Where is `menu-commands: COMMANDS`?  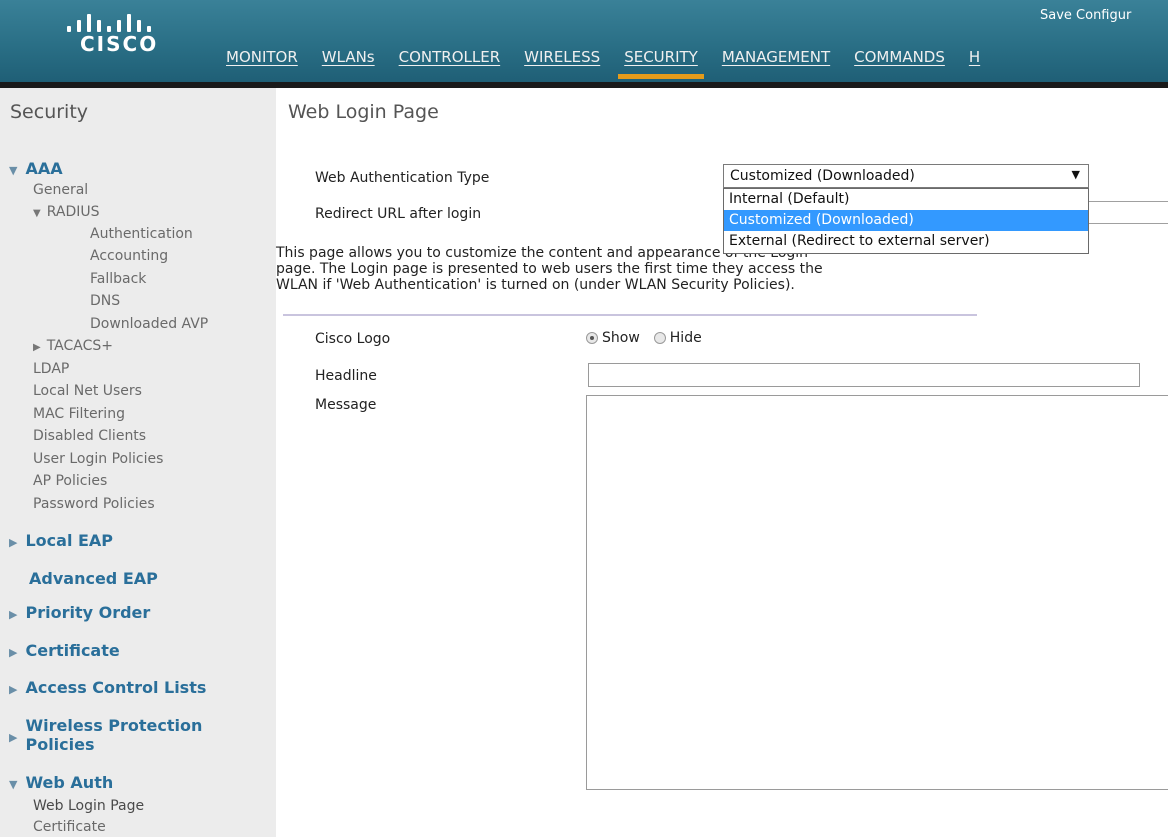
menu-commands: COMMANDS is located at coordinates (899, 59).